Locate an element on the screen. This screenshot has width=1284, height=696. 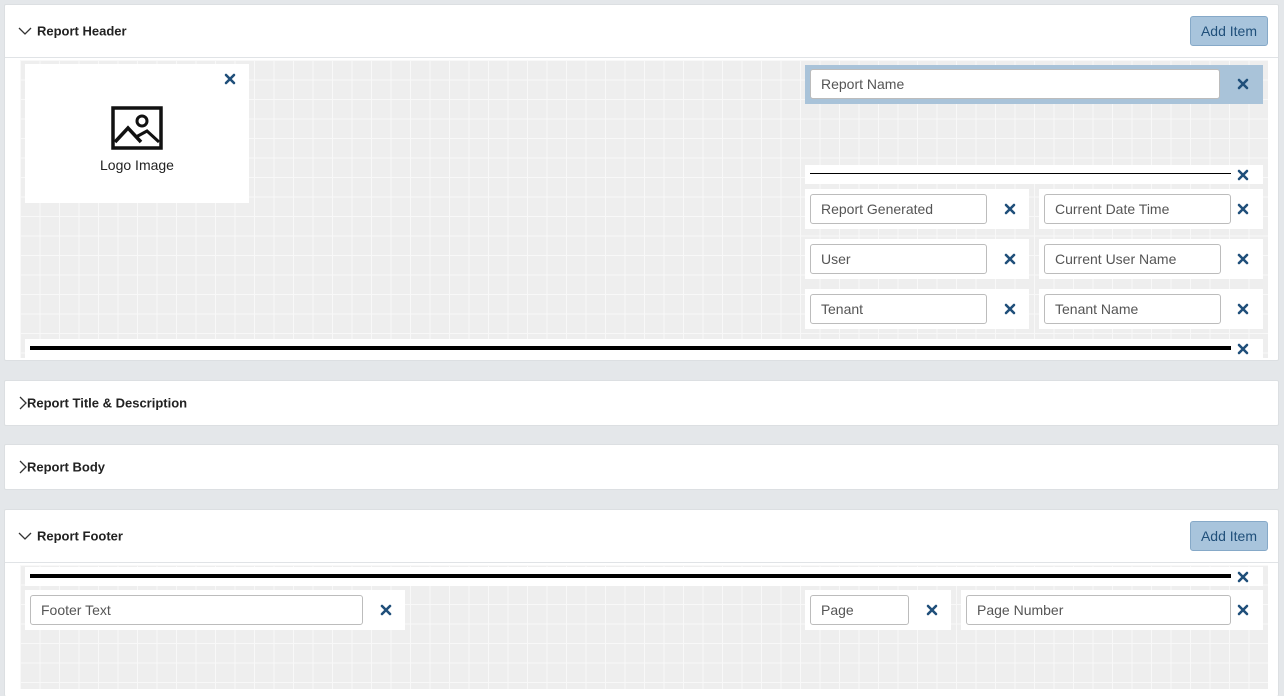
page-number-field: Page Number is located at coordinates (1098, 610).